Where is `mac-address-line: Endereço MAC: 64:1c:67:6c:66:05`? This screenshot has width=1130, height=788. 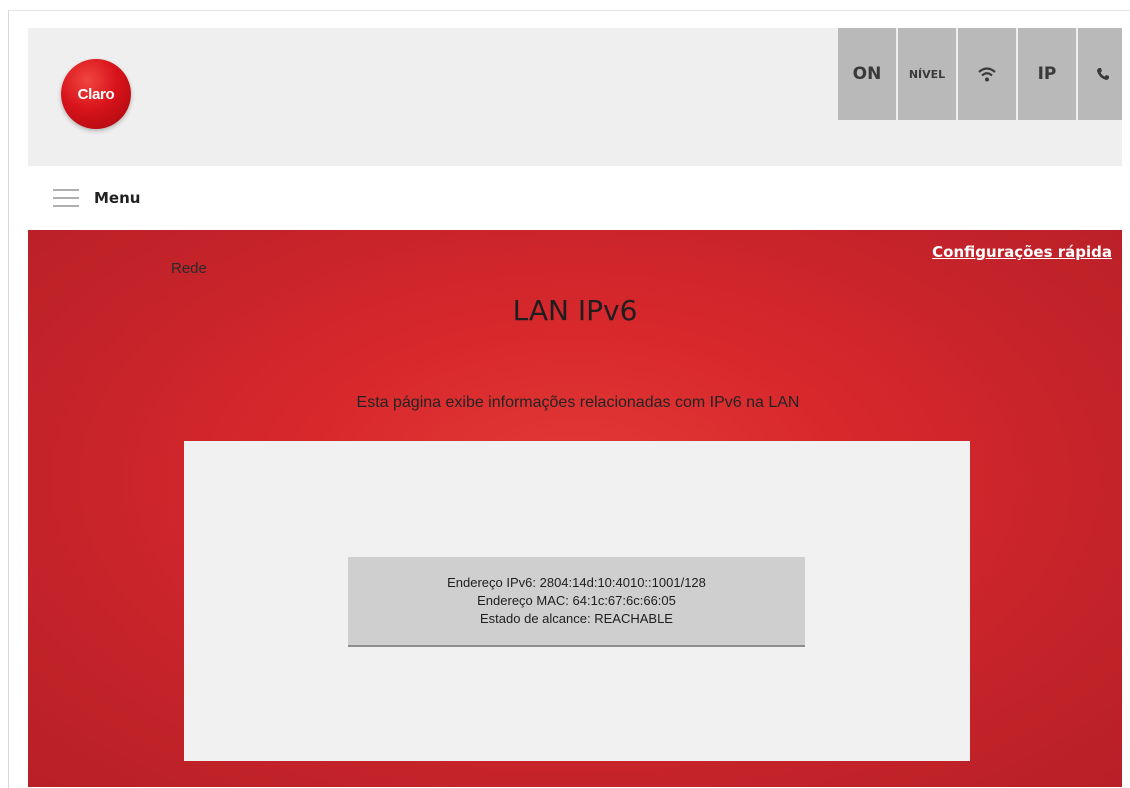 mac-address-line: Endereço MAC: 64:1c:67:6c:66:05 is located at coordinates (576, 601).